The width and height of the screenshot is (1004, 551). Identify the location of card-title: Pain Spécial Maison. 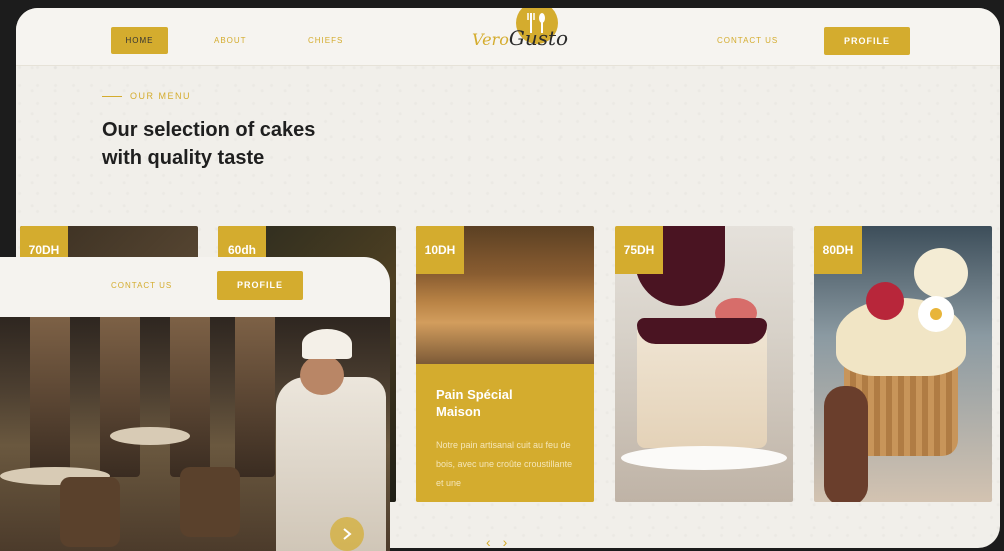
(474, 403).